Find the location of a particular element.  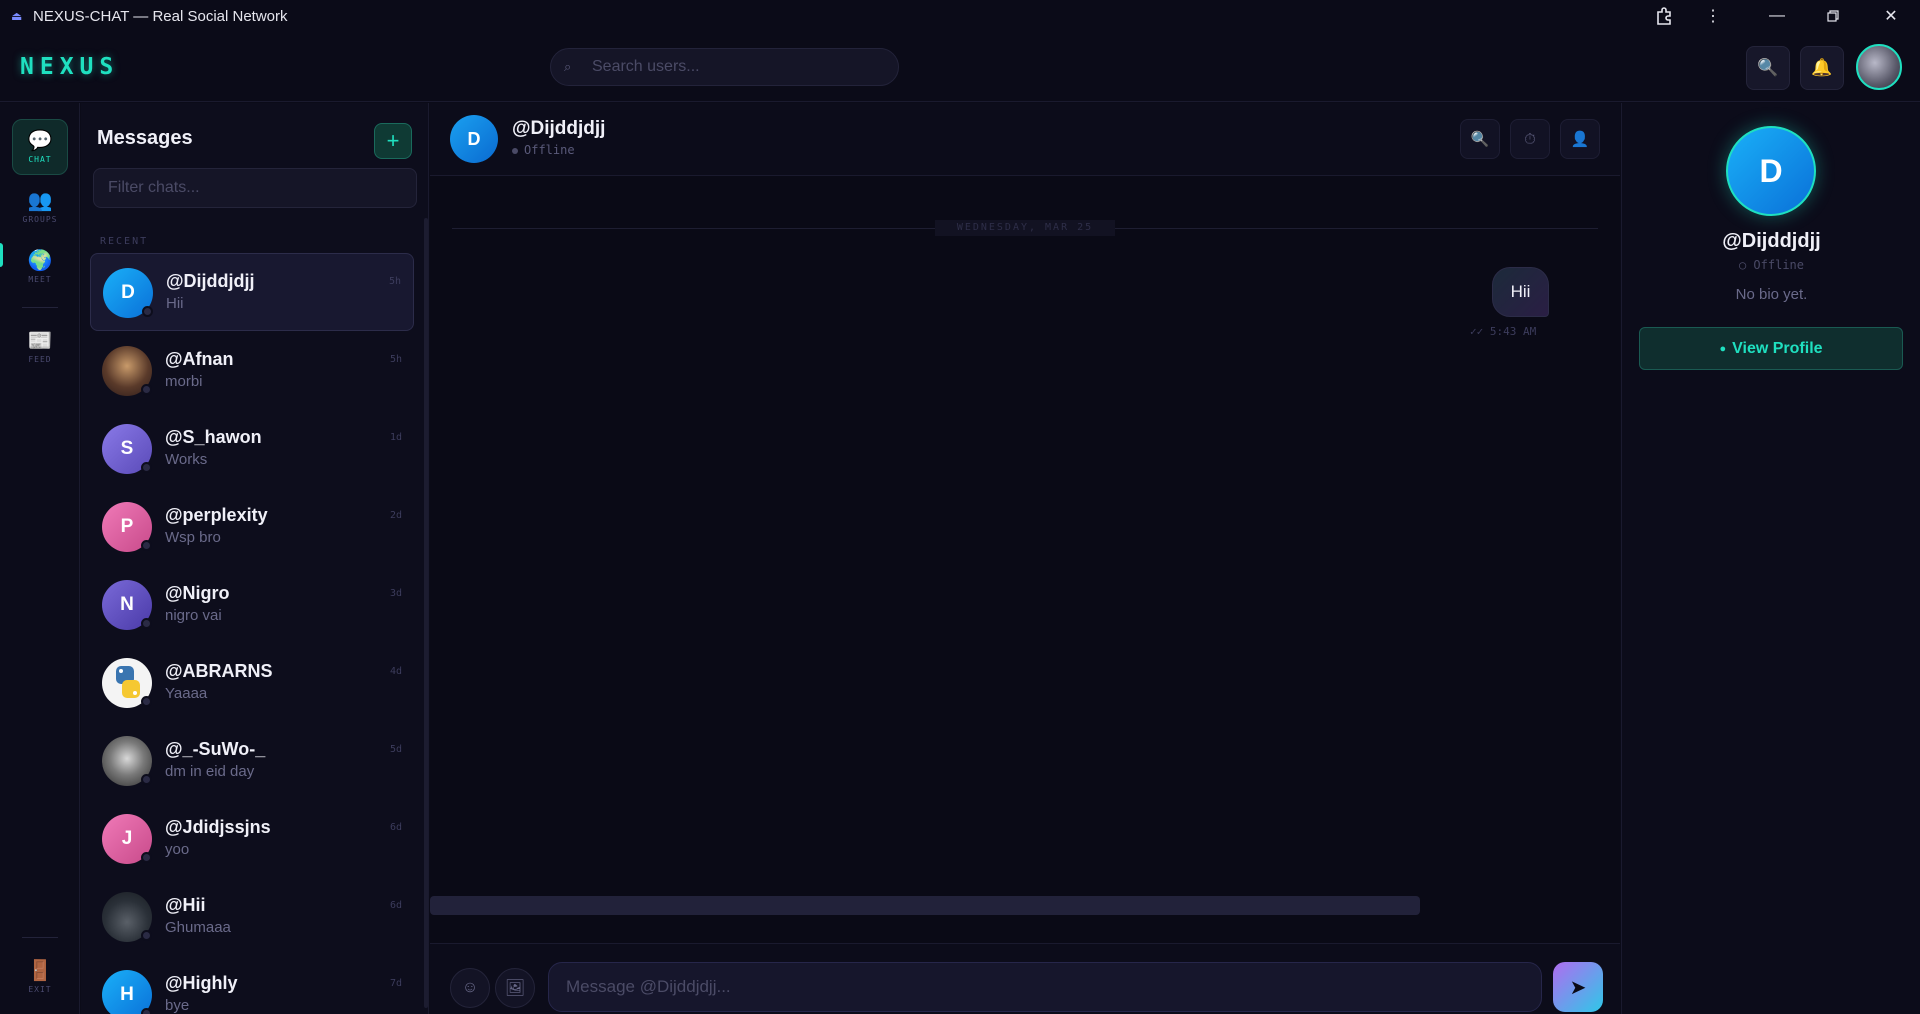

message-meta: ✓✓ 5:43 AM is located at coordinates (1503, 331).